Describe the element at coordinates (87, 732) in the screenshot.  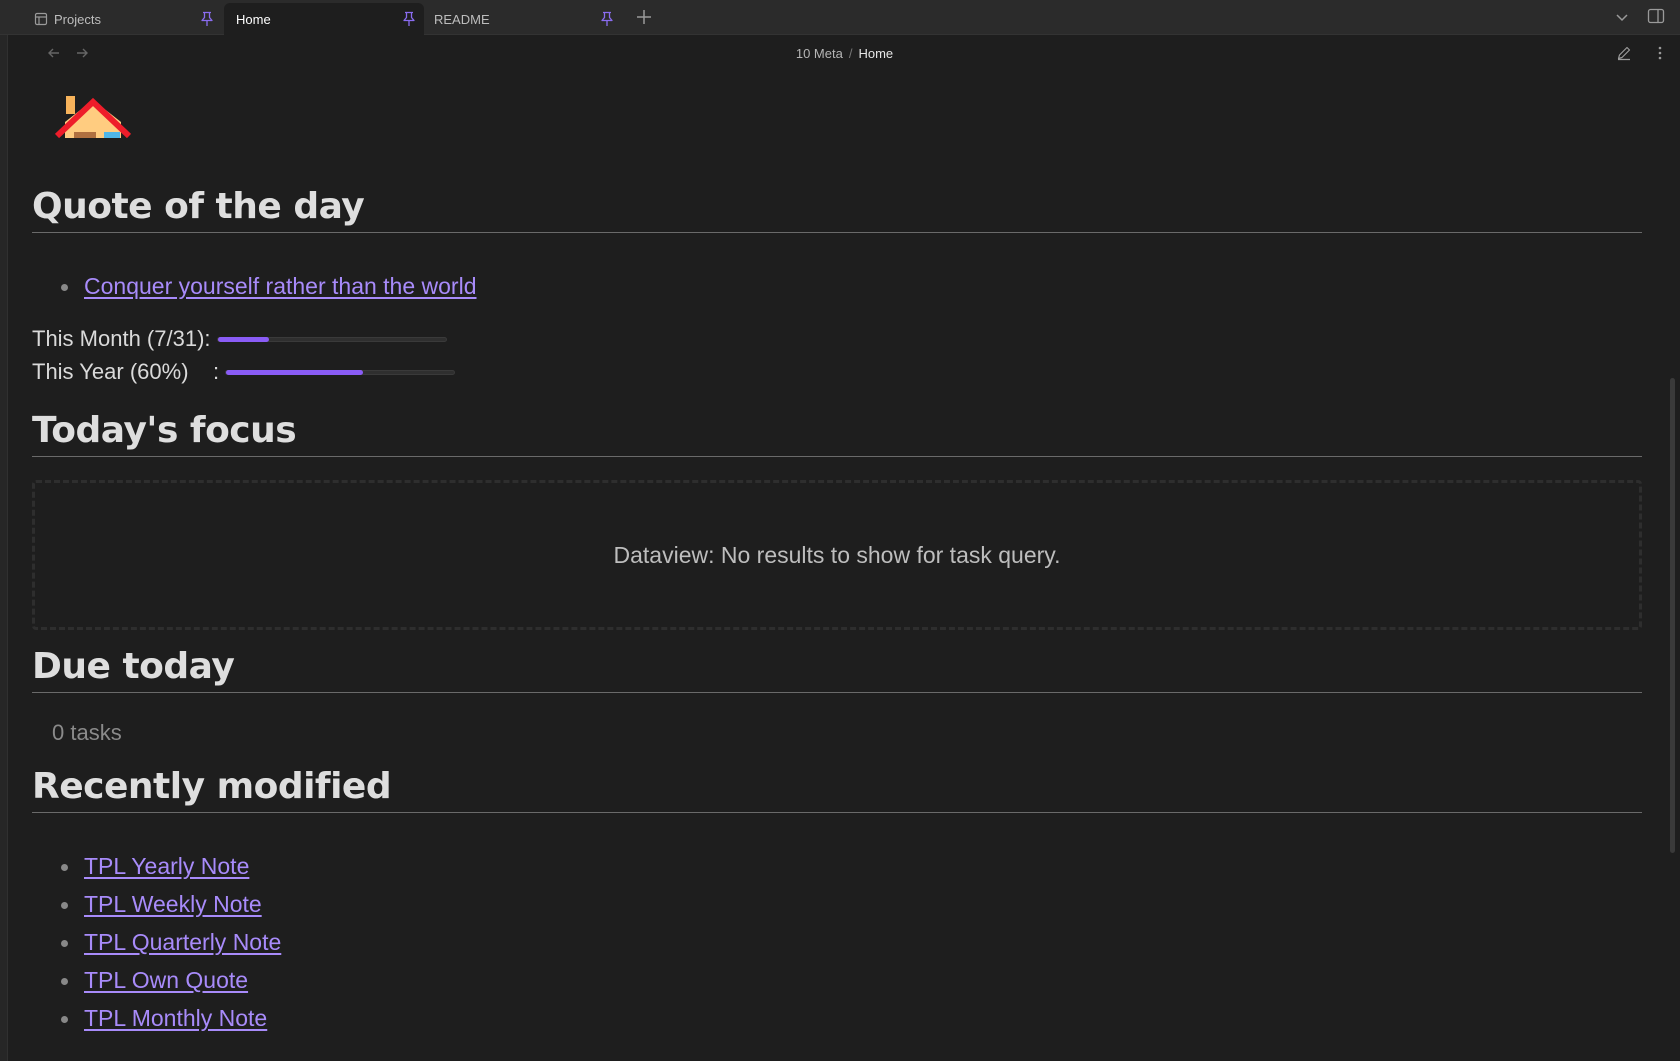
I see `tasks-count: 0 tasks` at that location.